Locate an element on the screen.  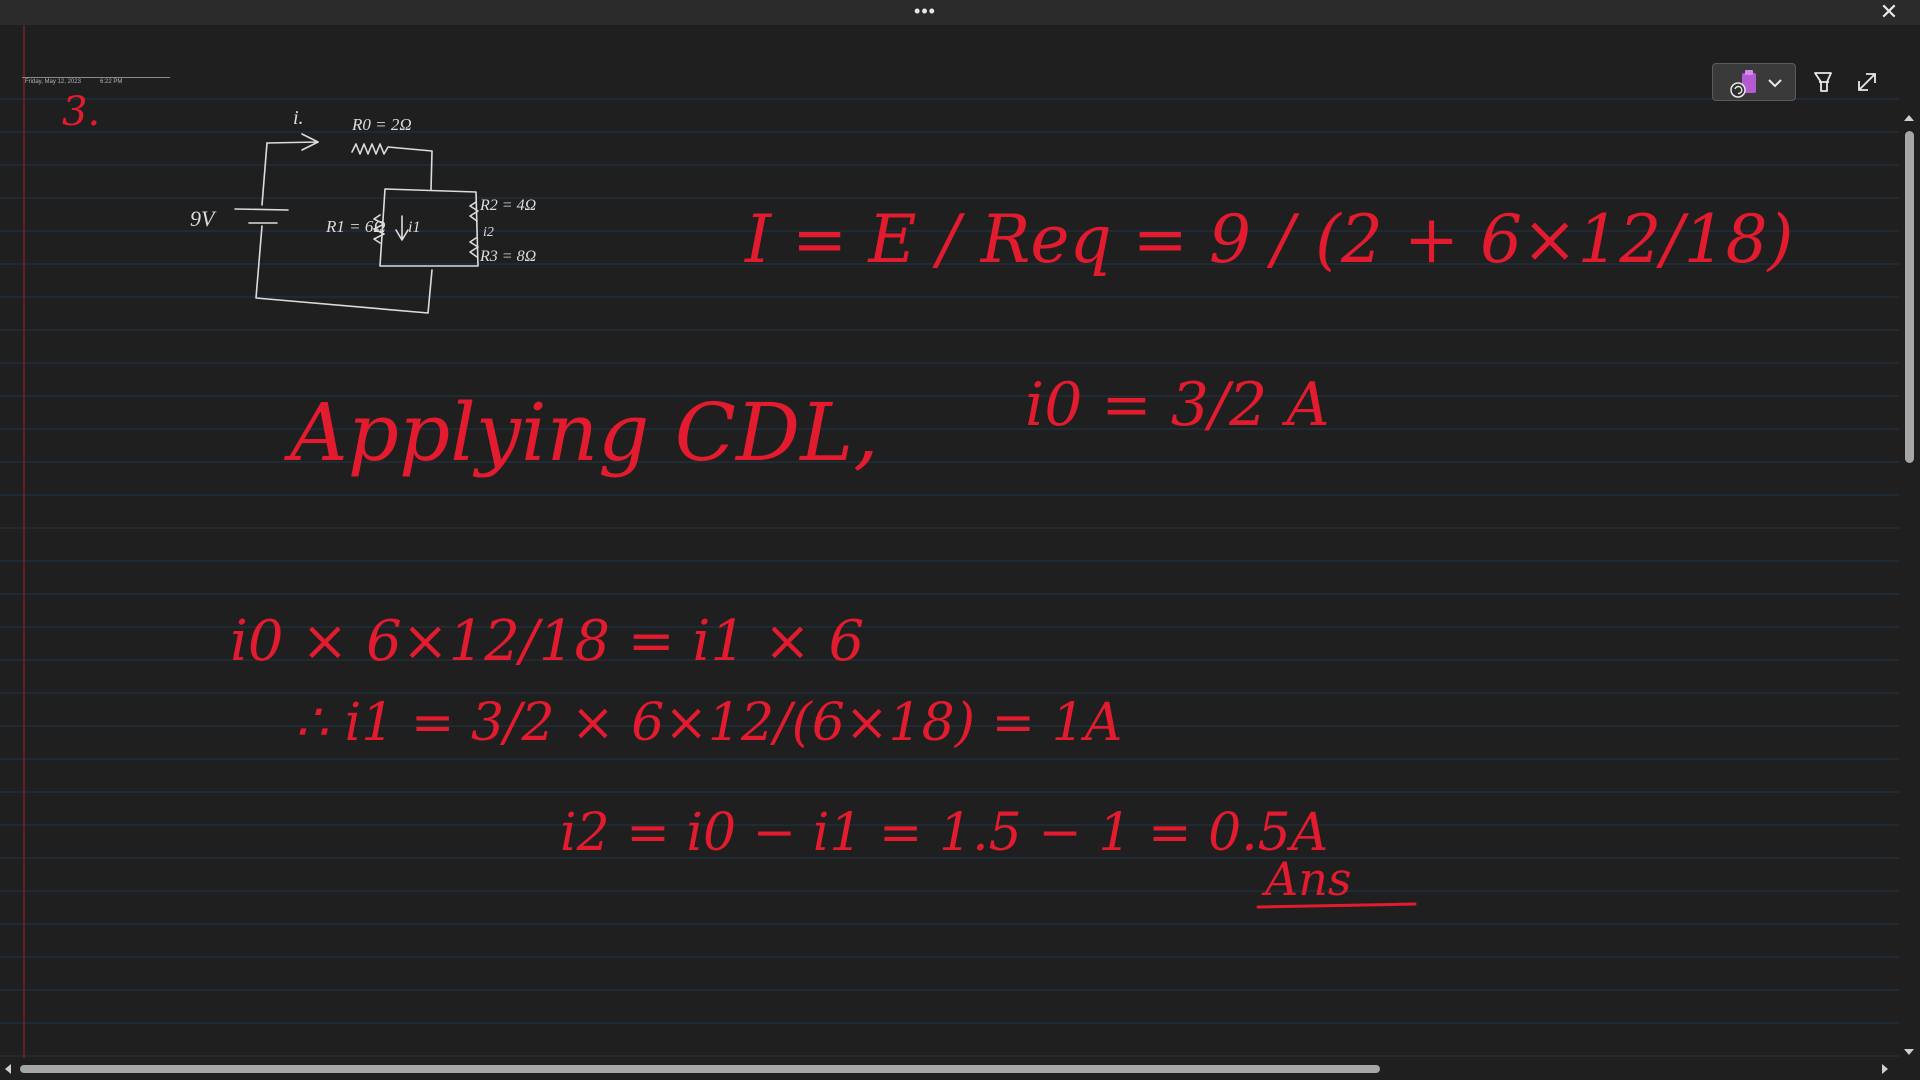
horizontal-scroll-thumb is located at coordinates (700, 1069).